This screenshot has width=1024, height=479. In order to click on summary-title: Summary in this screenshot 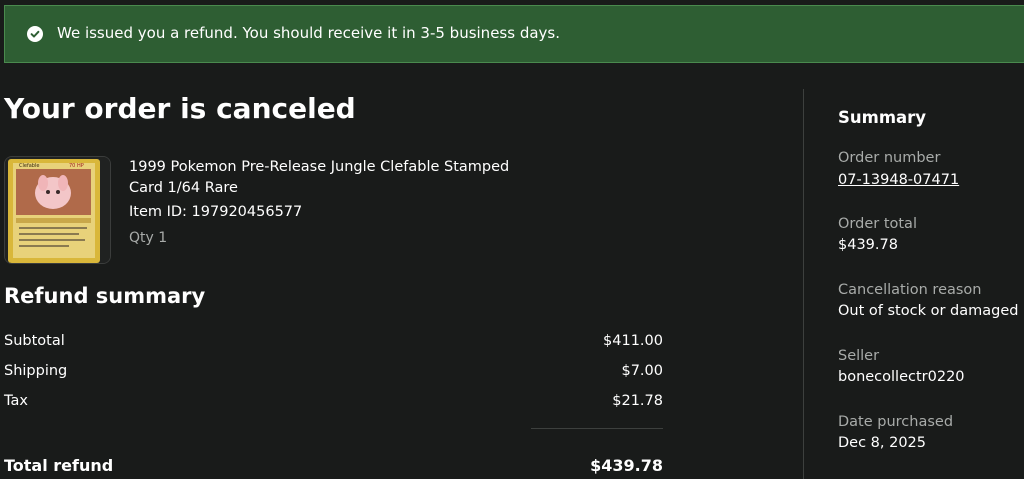, I will do `click(882, 117)`.